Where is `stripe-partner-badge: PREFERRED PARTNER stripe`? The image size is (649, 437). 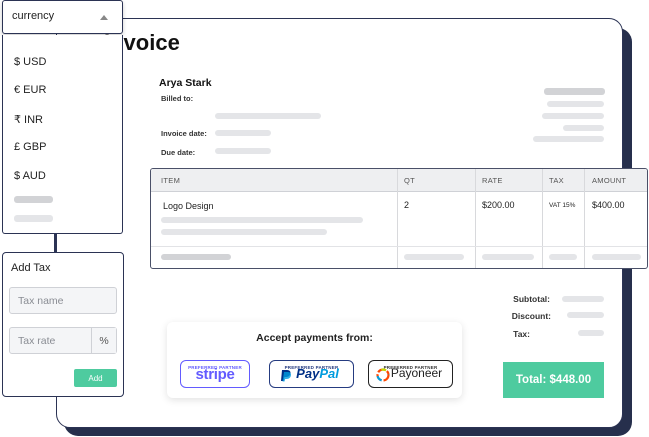
stripe-partner-badge: PREFERRED PARTNER stripe is located at coordinates (215, 374).